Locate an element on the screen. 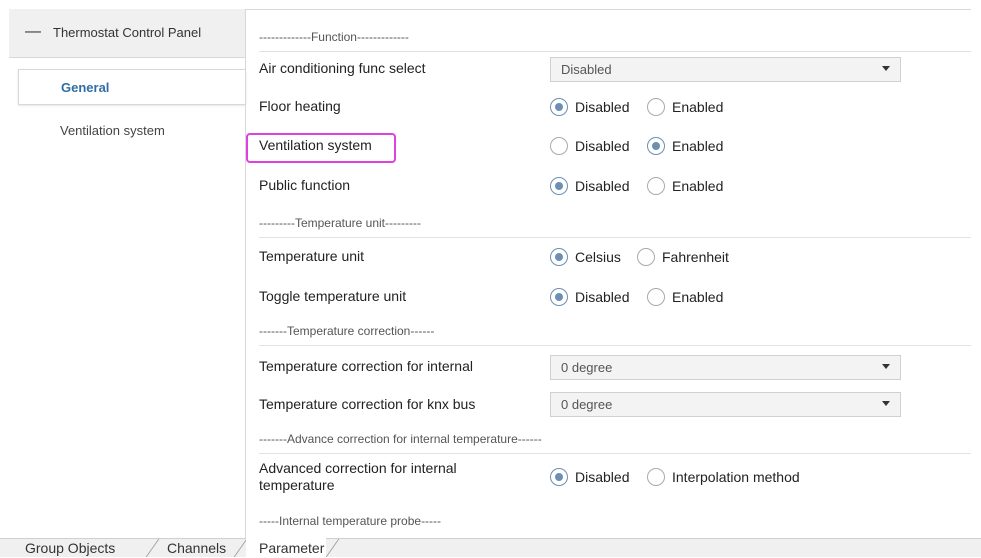 This screenshot has height=558, width=981. correction-knx-label: Temperature correction for knx bus is located at coordinates (367, 404).